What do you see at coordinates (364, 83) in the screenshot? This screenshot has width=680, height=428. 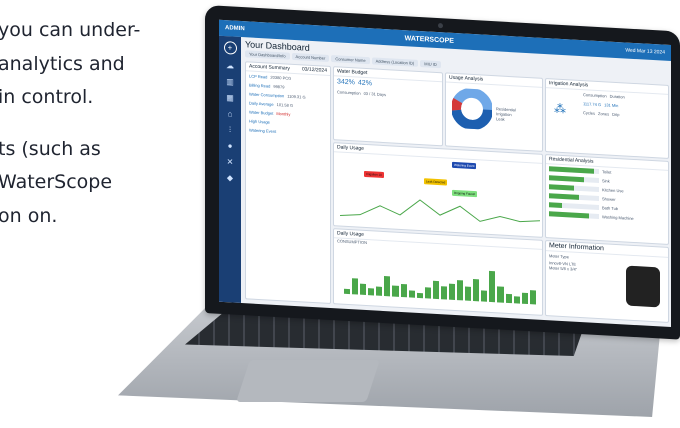 I see `budget-gauge-b: 42%` at bounding box center [364, 83].